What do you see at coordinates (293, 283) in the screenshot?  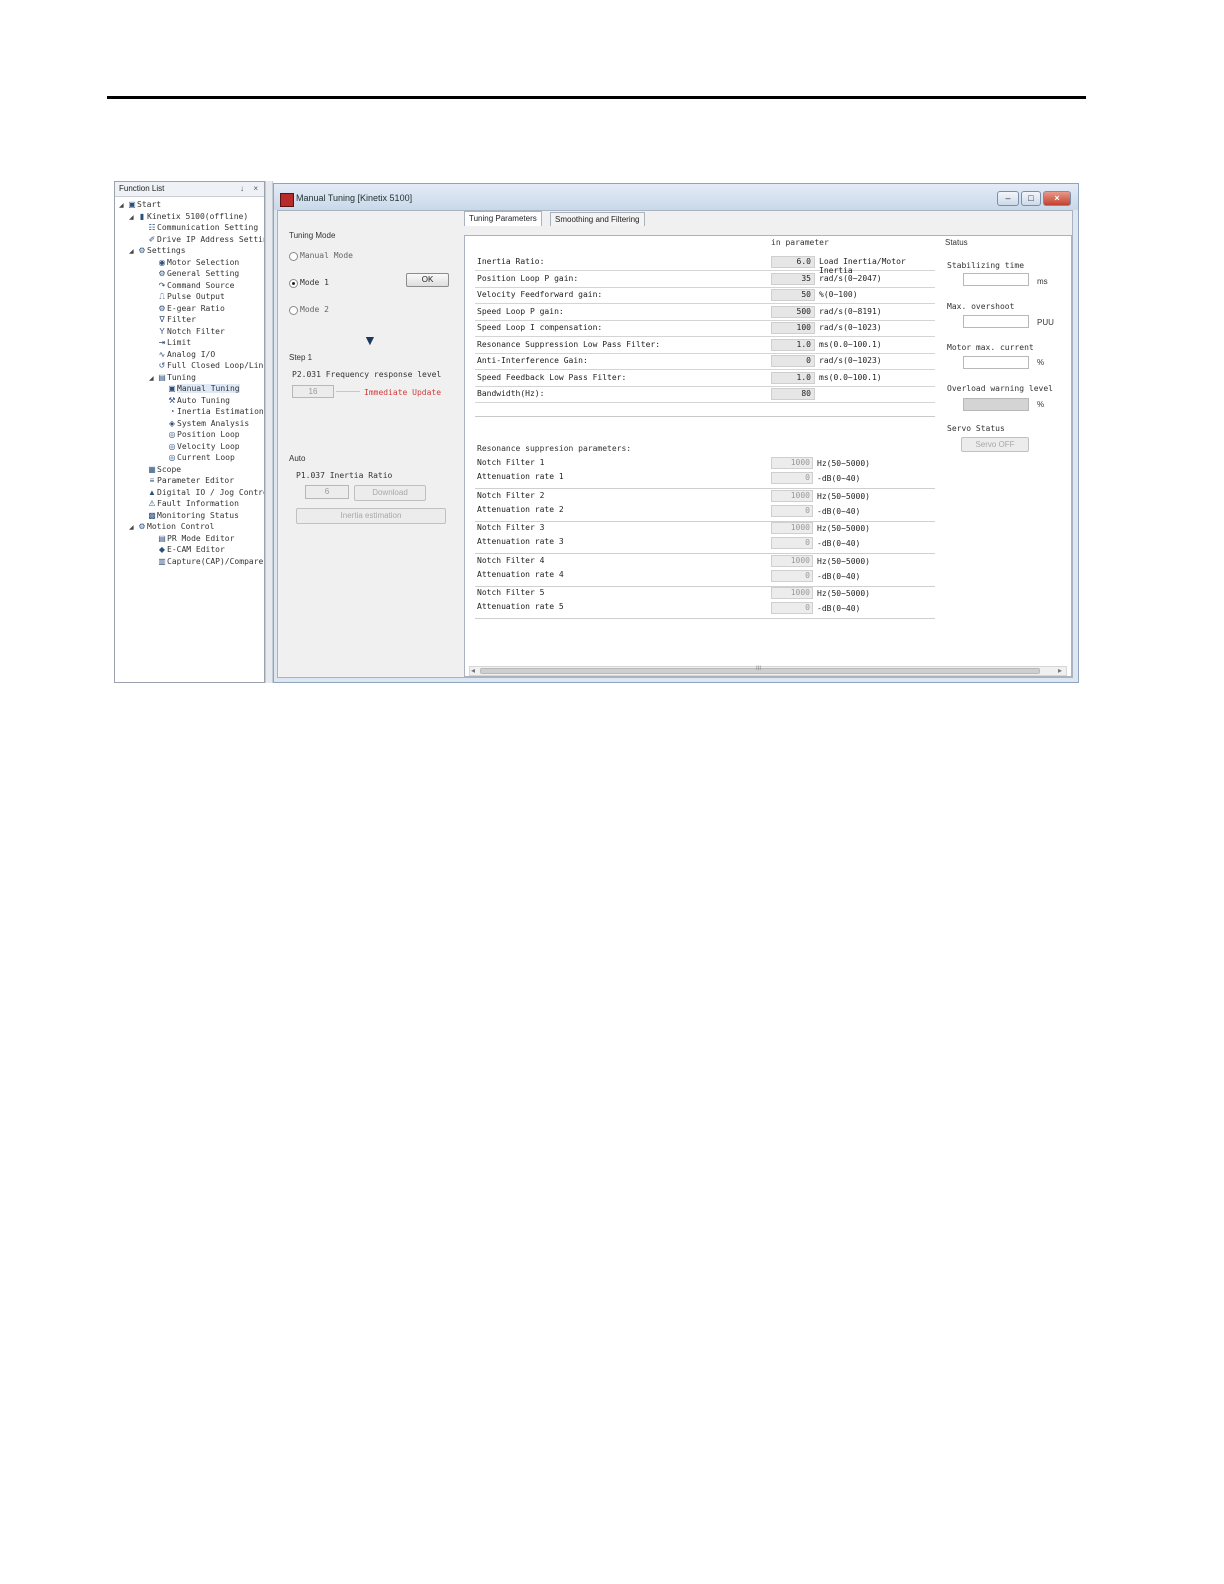 I see `mode-1-radio` at bounding box center [293, 283].